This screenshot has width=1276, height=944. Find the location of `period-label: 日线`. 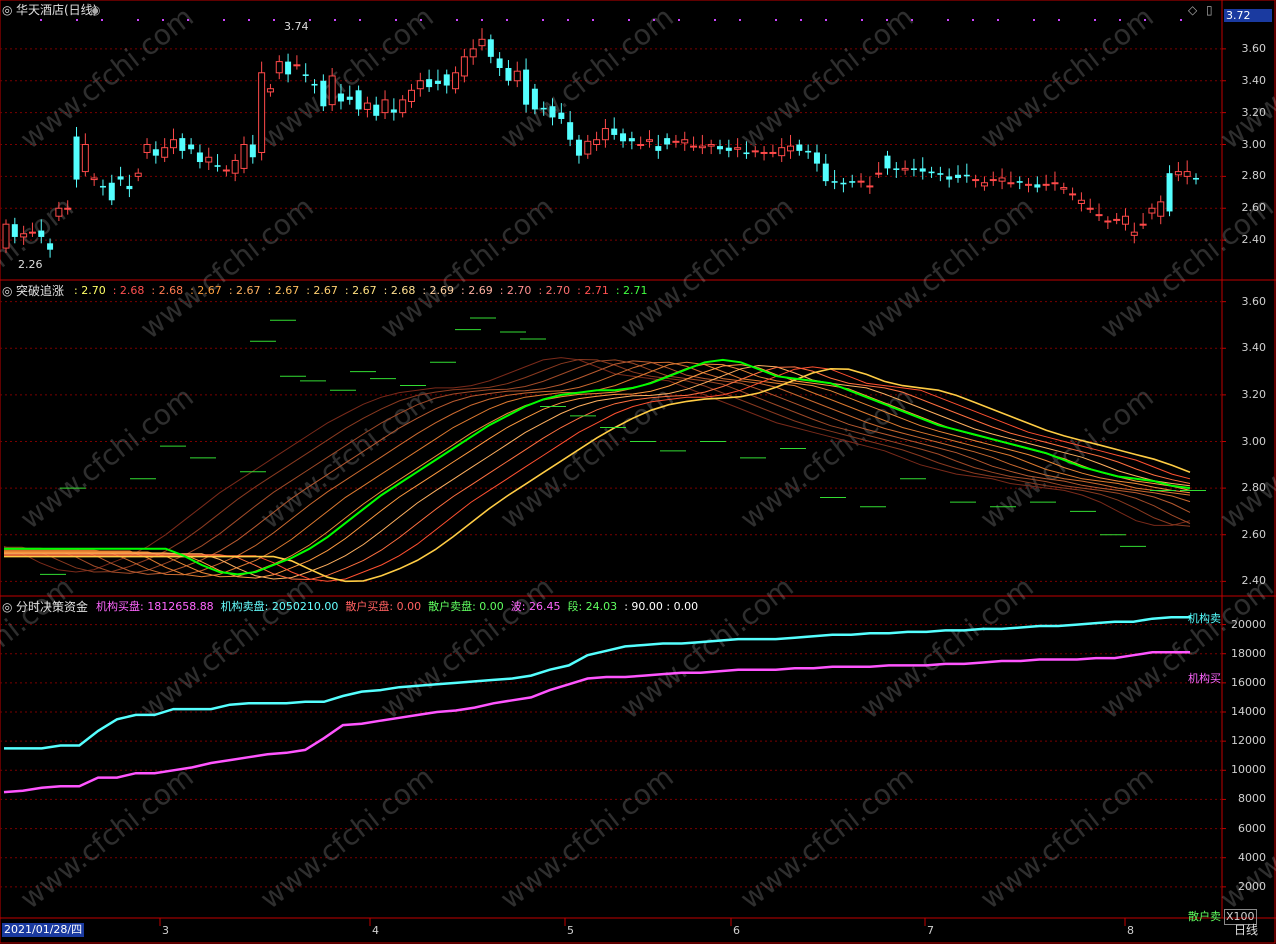

period-label: 日线 is located at coordinates (1246, 930).